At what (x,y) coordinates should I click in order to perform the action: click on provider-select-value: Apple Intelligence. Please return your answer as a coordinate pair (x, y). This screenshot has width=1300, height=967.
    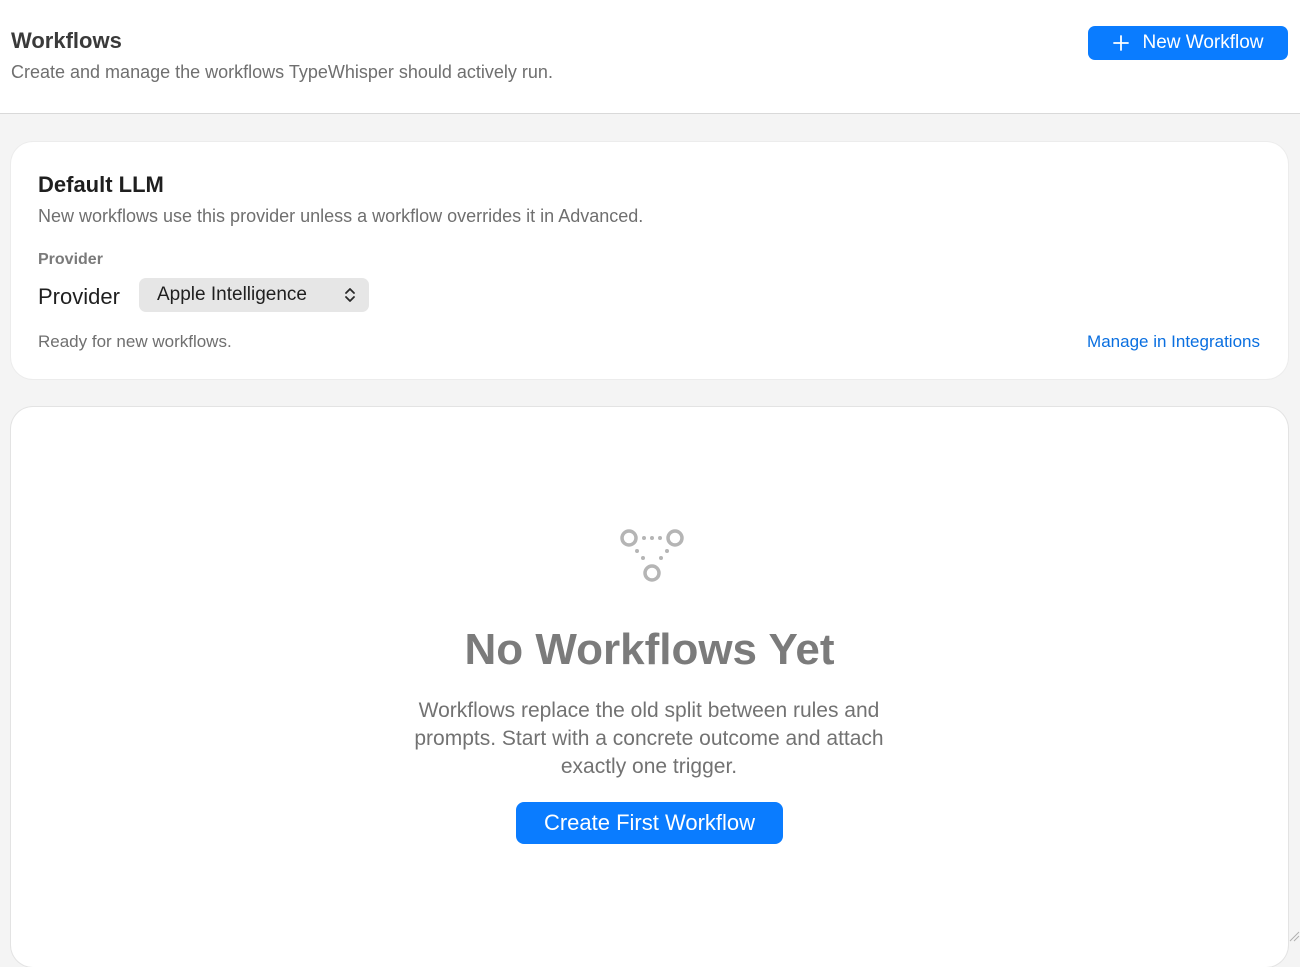
    Looking at the image, I should click on (232, 295).